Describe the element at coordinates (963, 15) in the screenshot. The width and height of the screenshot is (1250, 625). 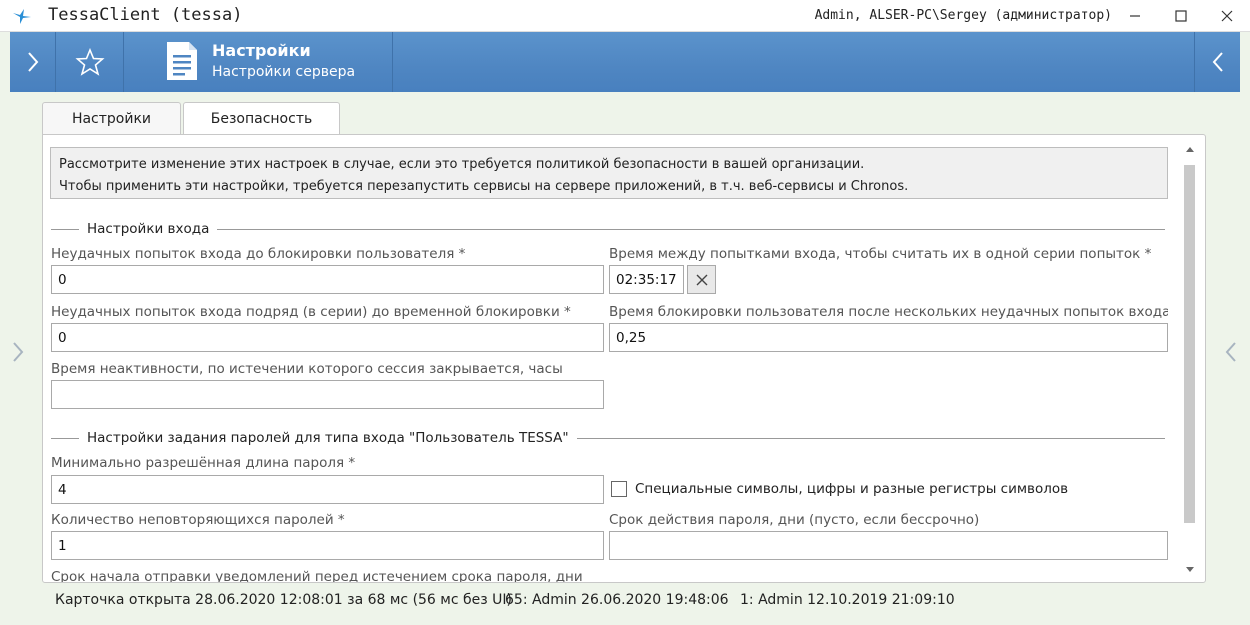
I see `user-info: Admin, ALSER-PC\Sergey (администратор)` at that location.